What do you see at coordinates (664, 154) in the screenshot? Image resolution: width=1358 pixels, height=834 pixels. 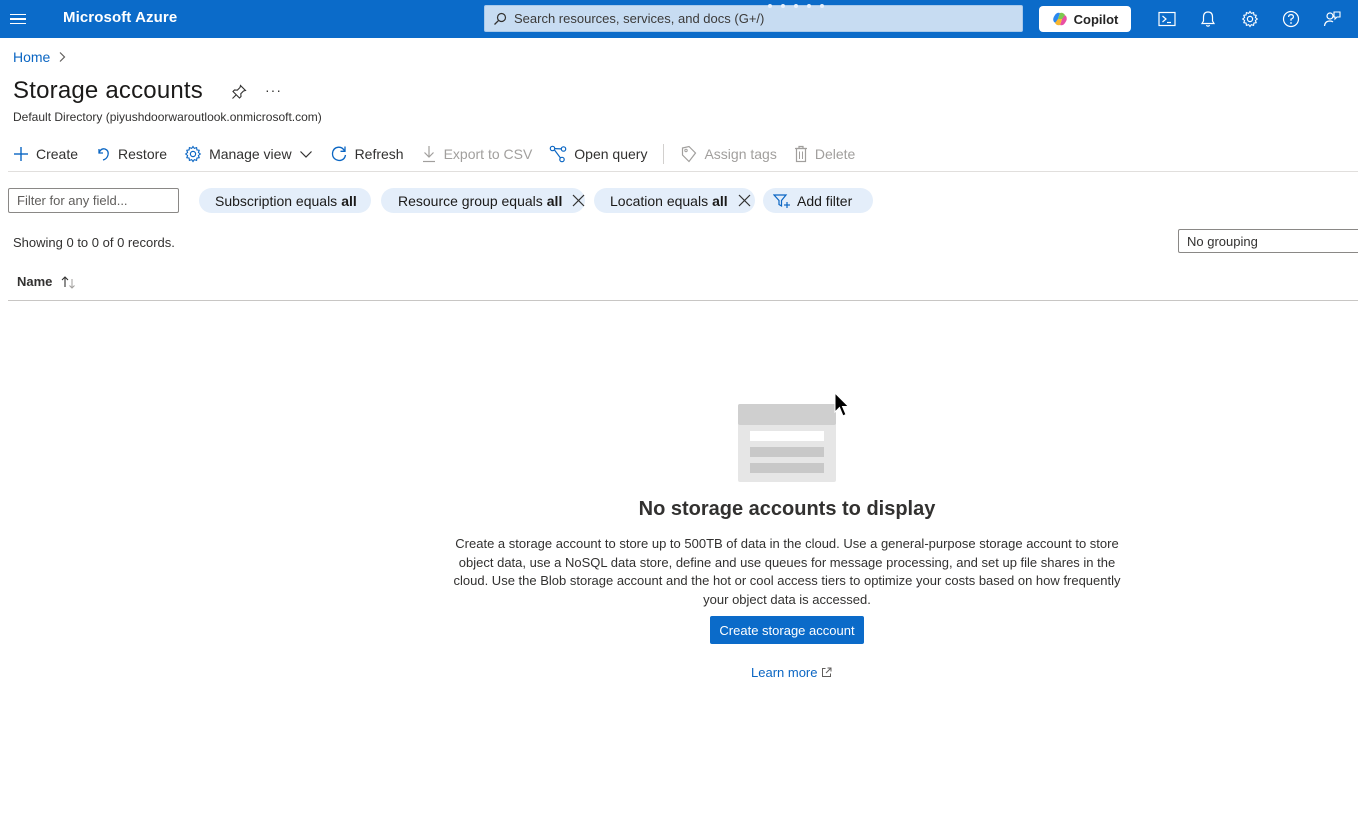 I see `command-separator` at bounding box center [664, 154].